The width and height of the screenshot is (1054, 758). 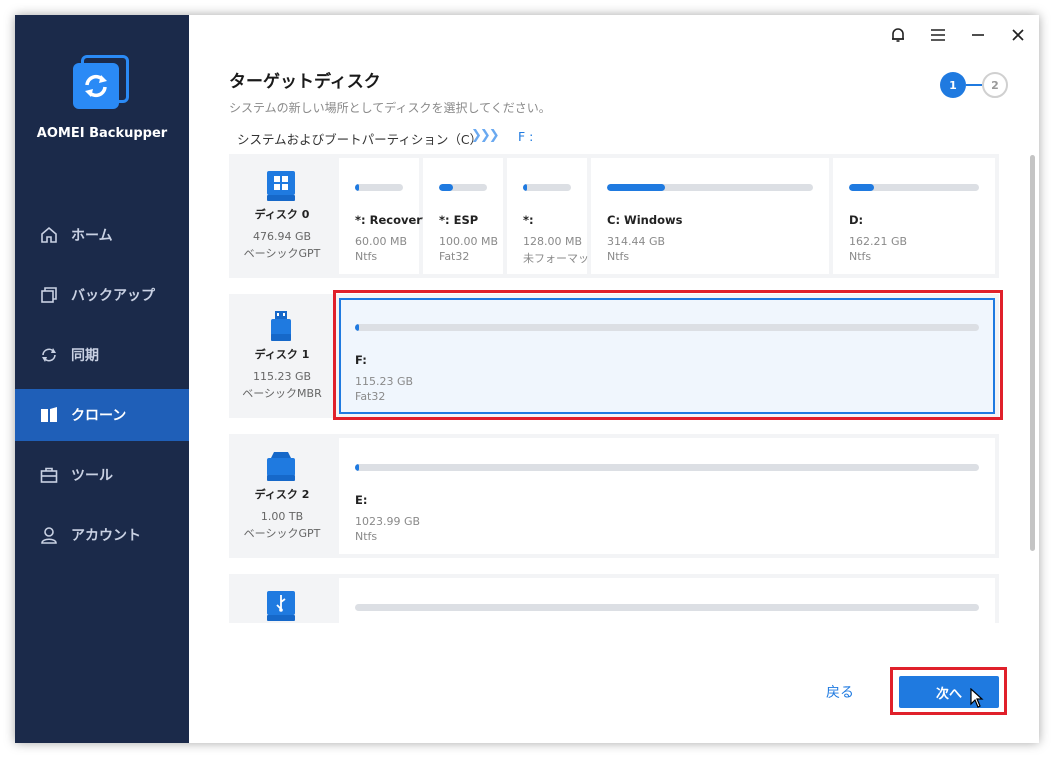 I want to click on partition-name: *: ESP, so click(x=459, y=220).